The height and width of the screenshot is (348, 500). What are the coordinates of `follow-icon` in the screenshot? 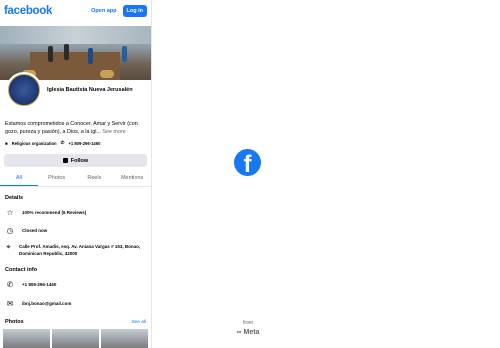 It's located at (65, 160).